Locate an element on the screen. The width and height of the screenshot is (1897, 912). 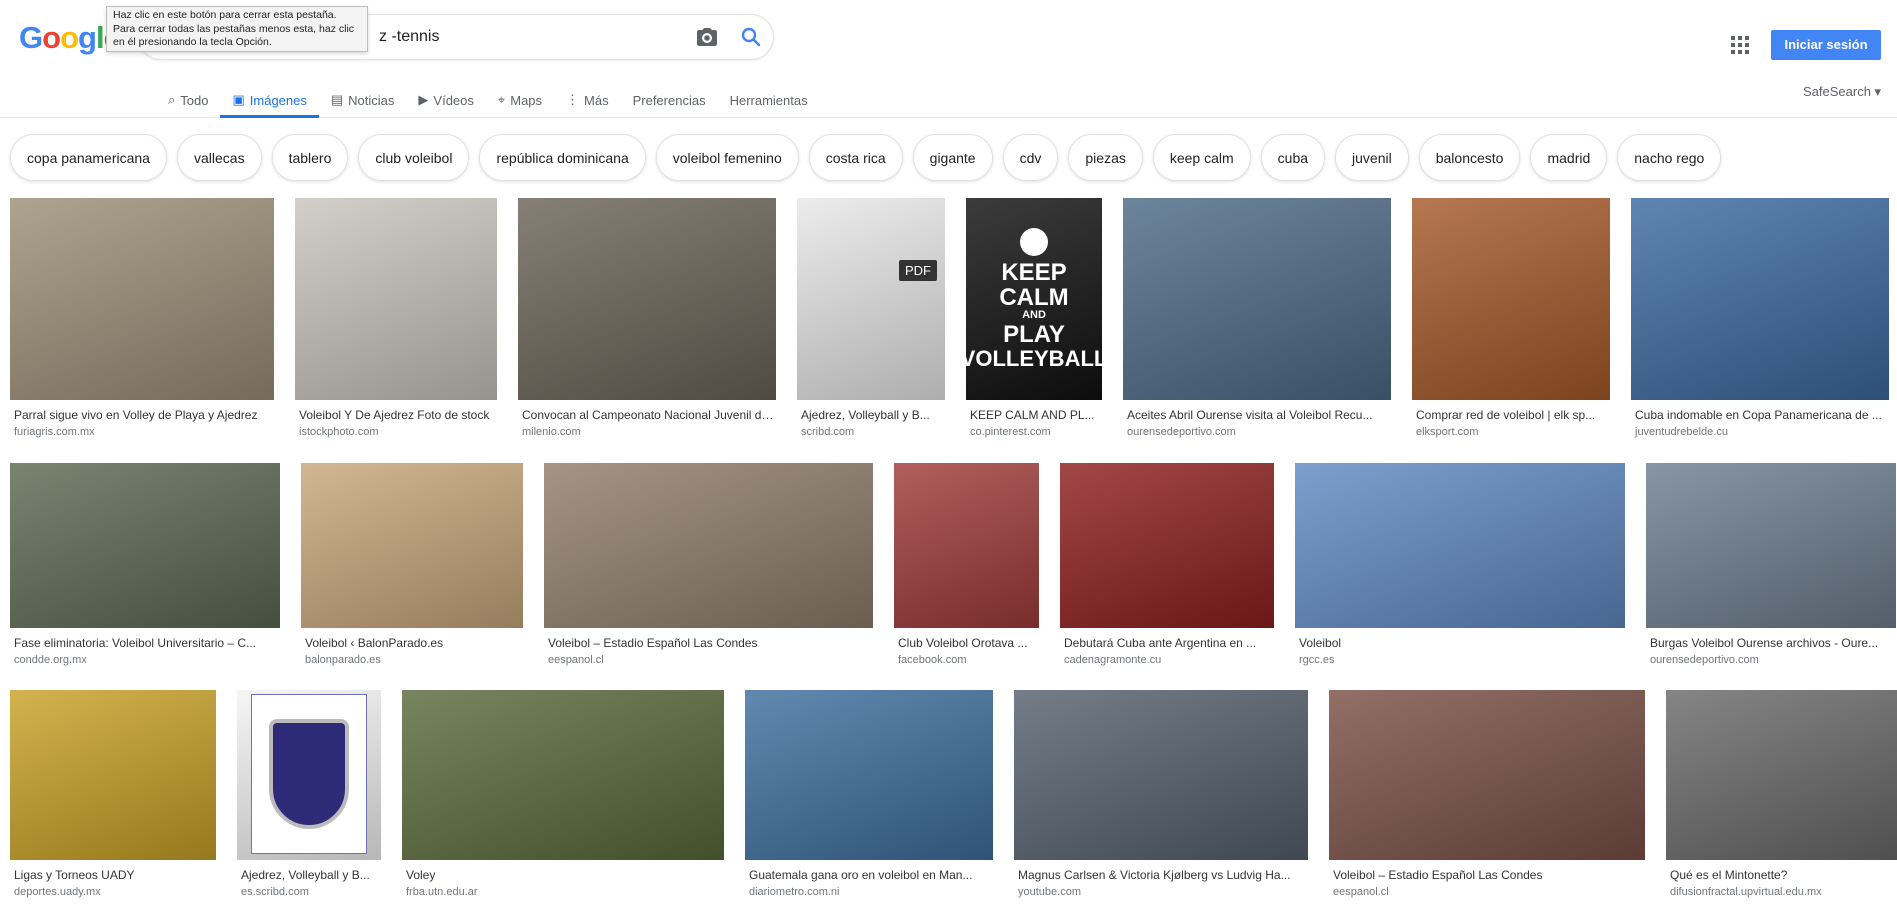
suggestion-chip: nacho rego is located at coordinates (1669, 157).